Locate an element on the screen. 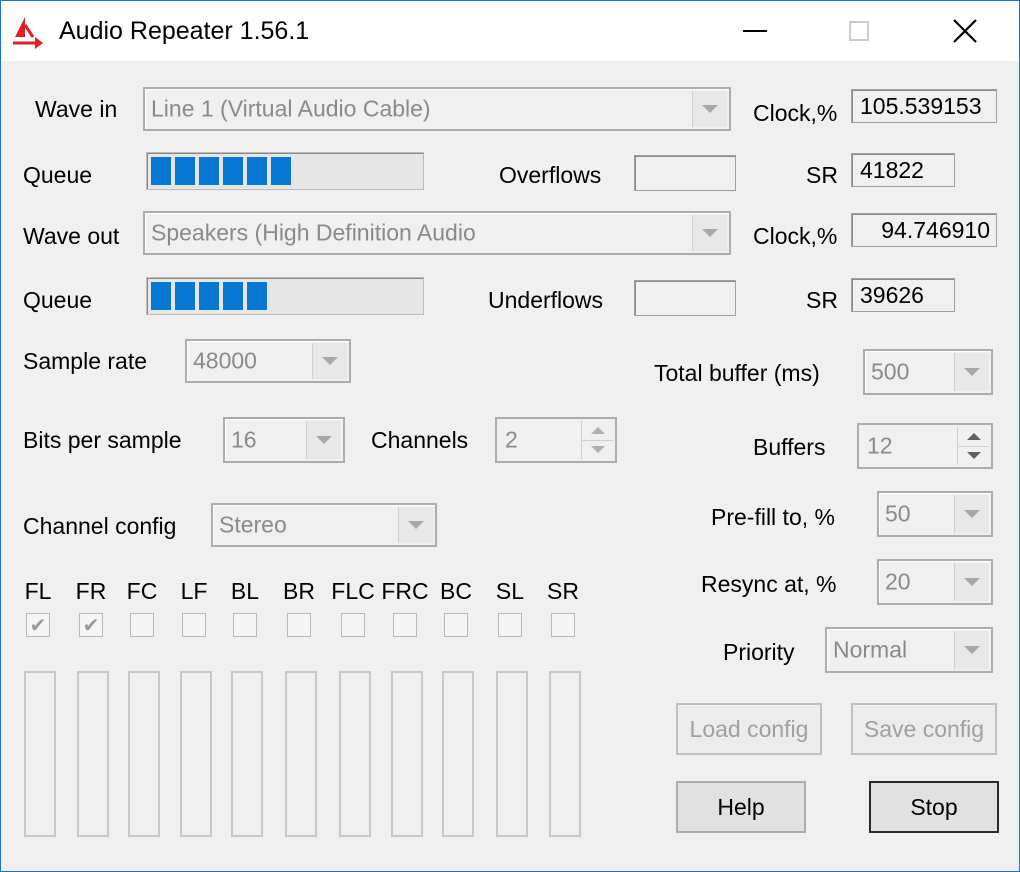  underflows-readout is located at coordinates (685, 298).